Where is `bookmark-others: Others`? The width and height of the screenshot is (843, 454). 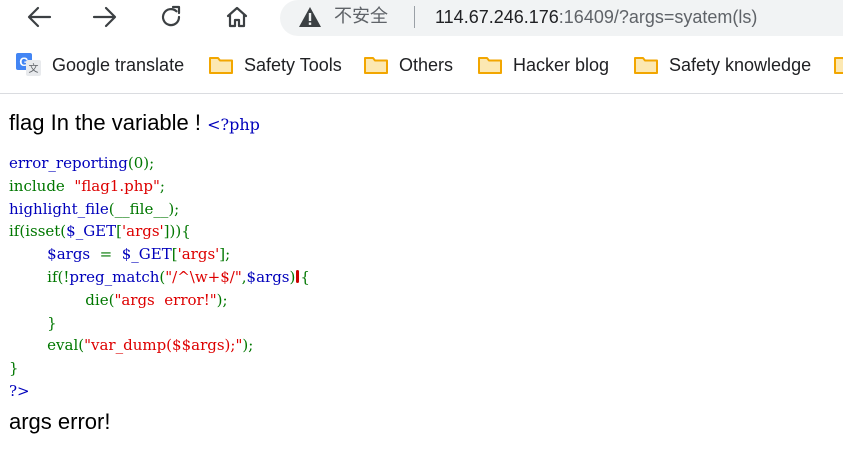 bookmark-others: Others is located at coordinates (408, 65).